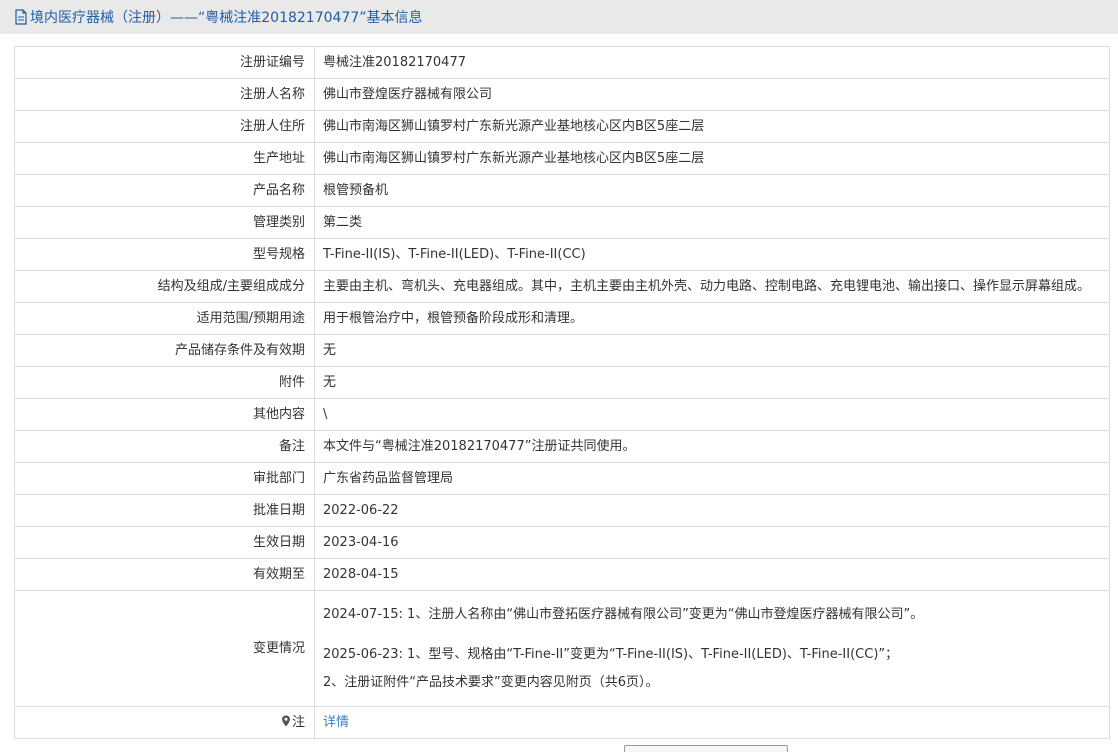 The height and width of the screenshot is (752, 1118). Describe the element at coordinates (164, 478) in the screenshot. I see `field-label: 审批部门` at that location.